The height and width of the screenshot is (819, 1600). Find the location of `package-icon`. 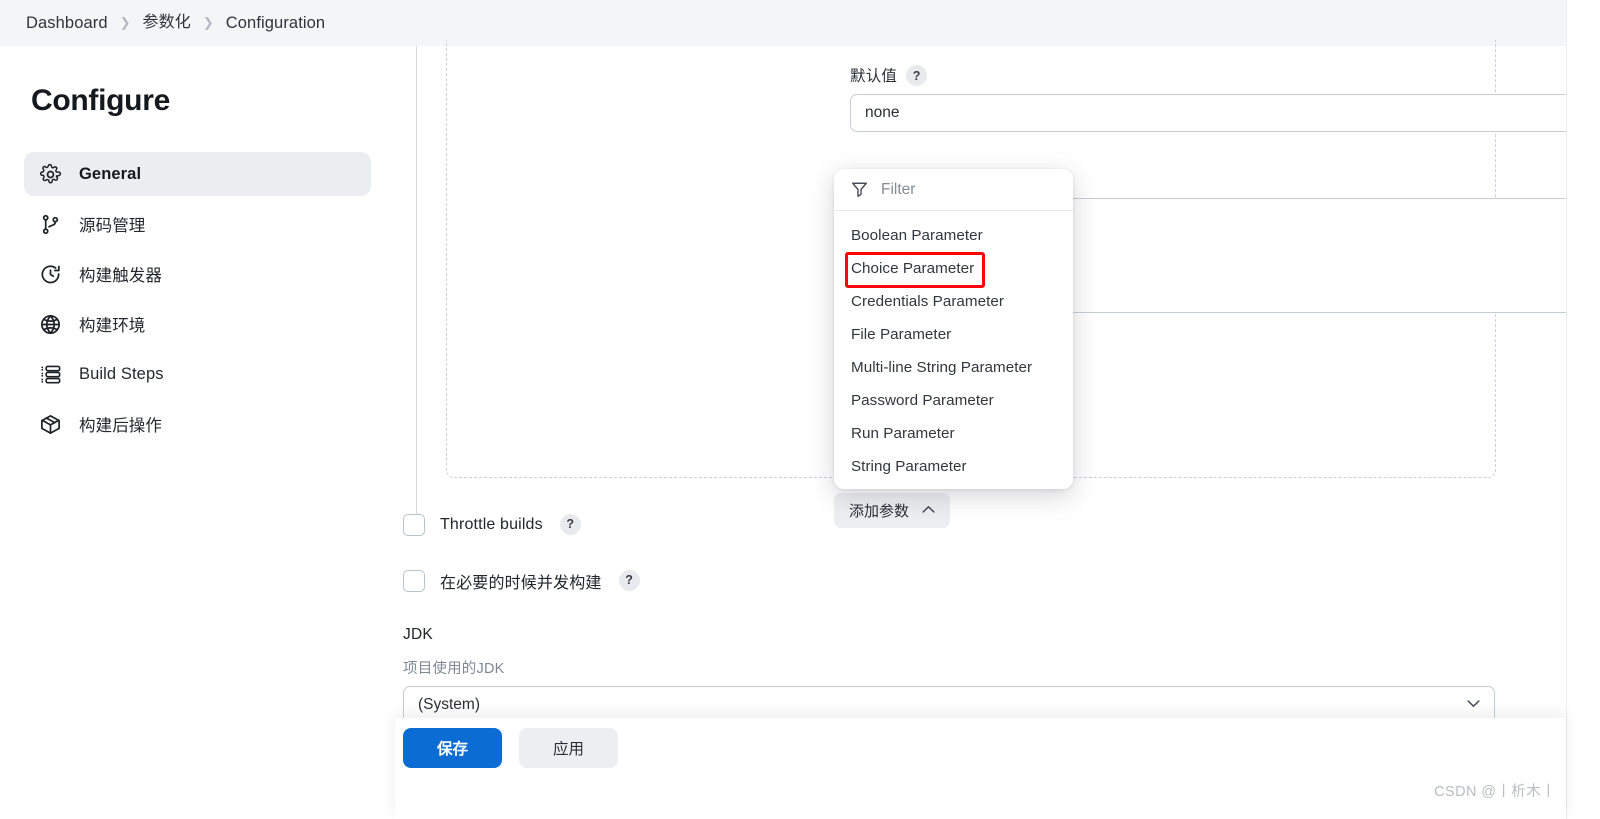

package-icon is located at coordinates (50, 424).